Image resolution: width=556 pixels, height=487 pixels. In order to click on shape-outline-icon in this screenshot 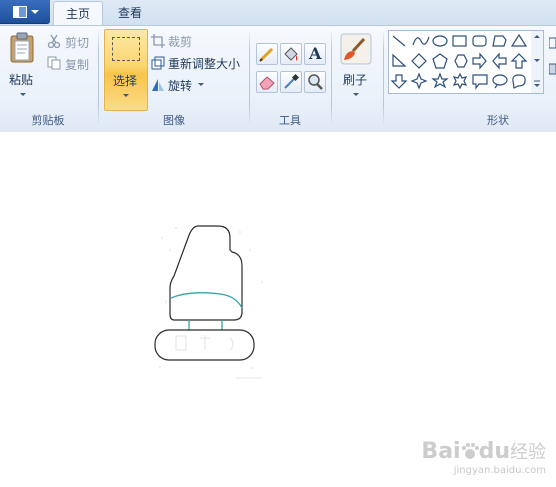, I will do `click(552, 66)`.